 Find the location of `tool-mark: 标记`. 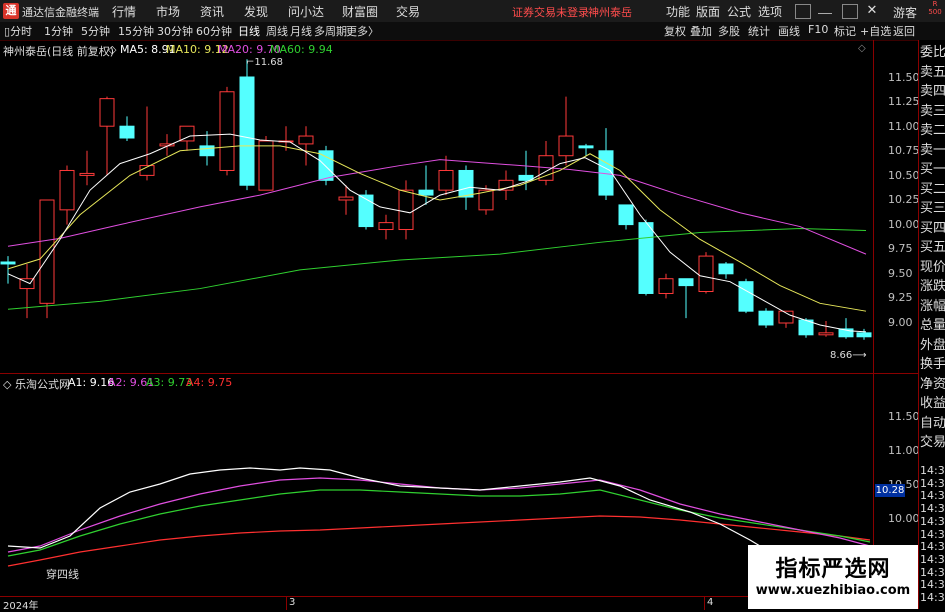

tool-mark: 标记 is located at coordinates (845, 31).